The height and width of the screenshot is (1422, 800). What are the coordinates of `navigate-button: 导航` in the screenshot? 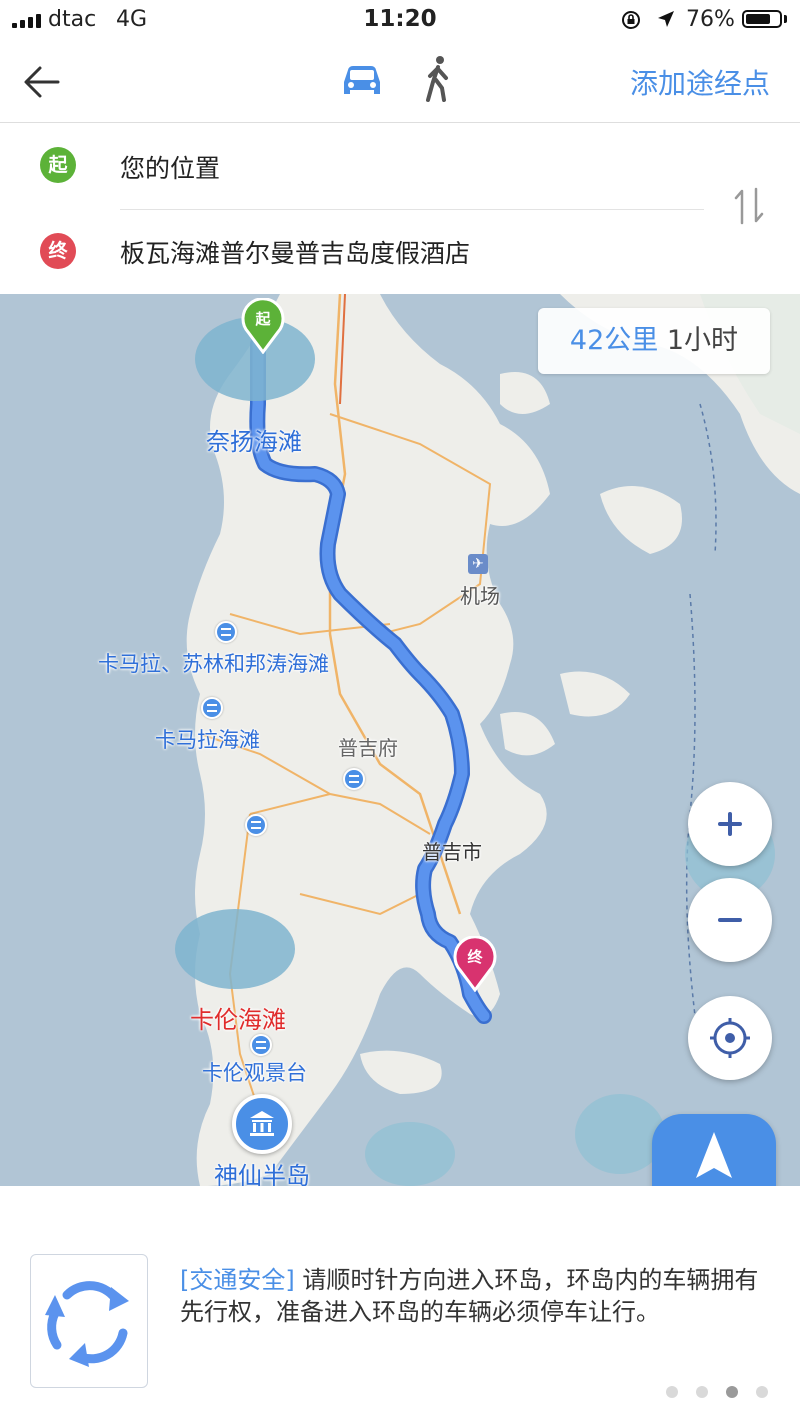 It's located at (714, 1150).